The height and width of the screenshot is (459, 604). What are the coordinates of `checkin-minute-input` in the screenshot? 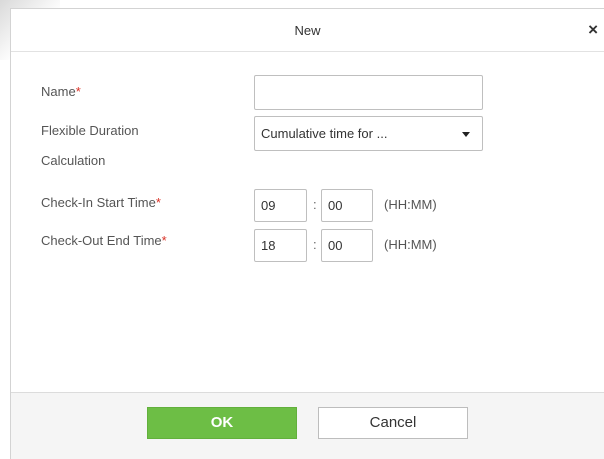 It's located at (347, 205).